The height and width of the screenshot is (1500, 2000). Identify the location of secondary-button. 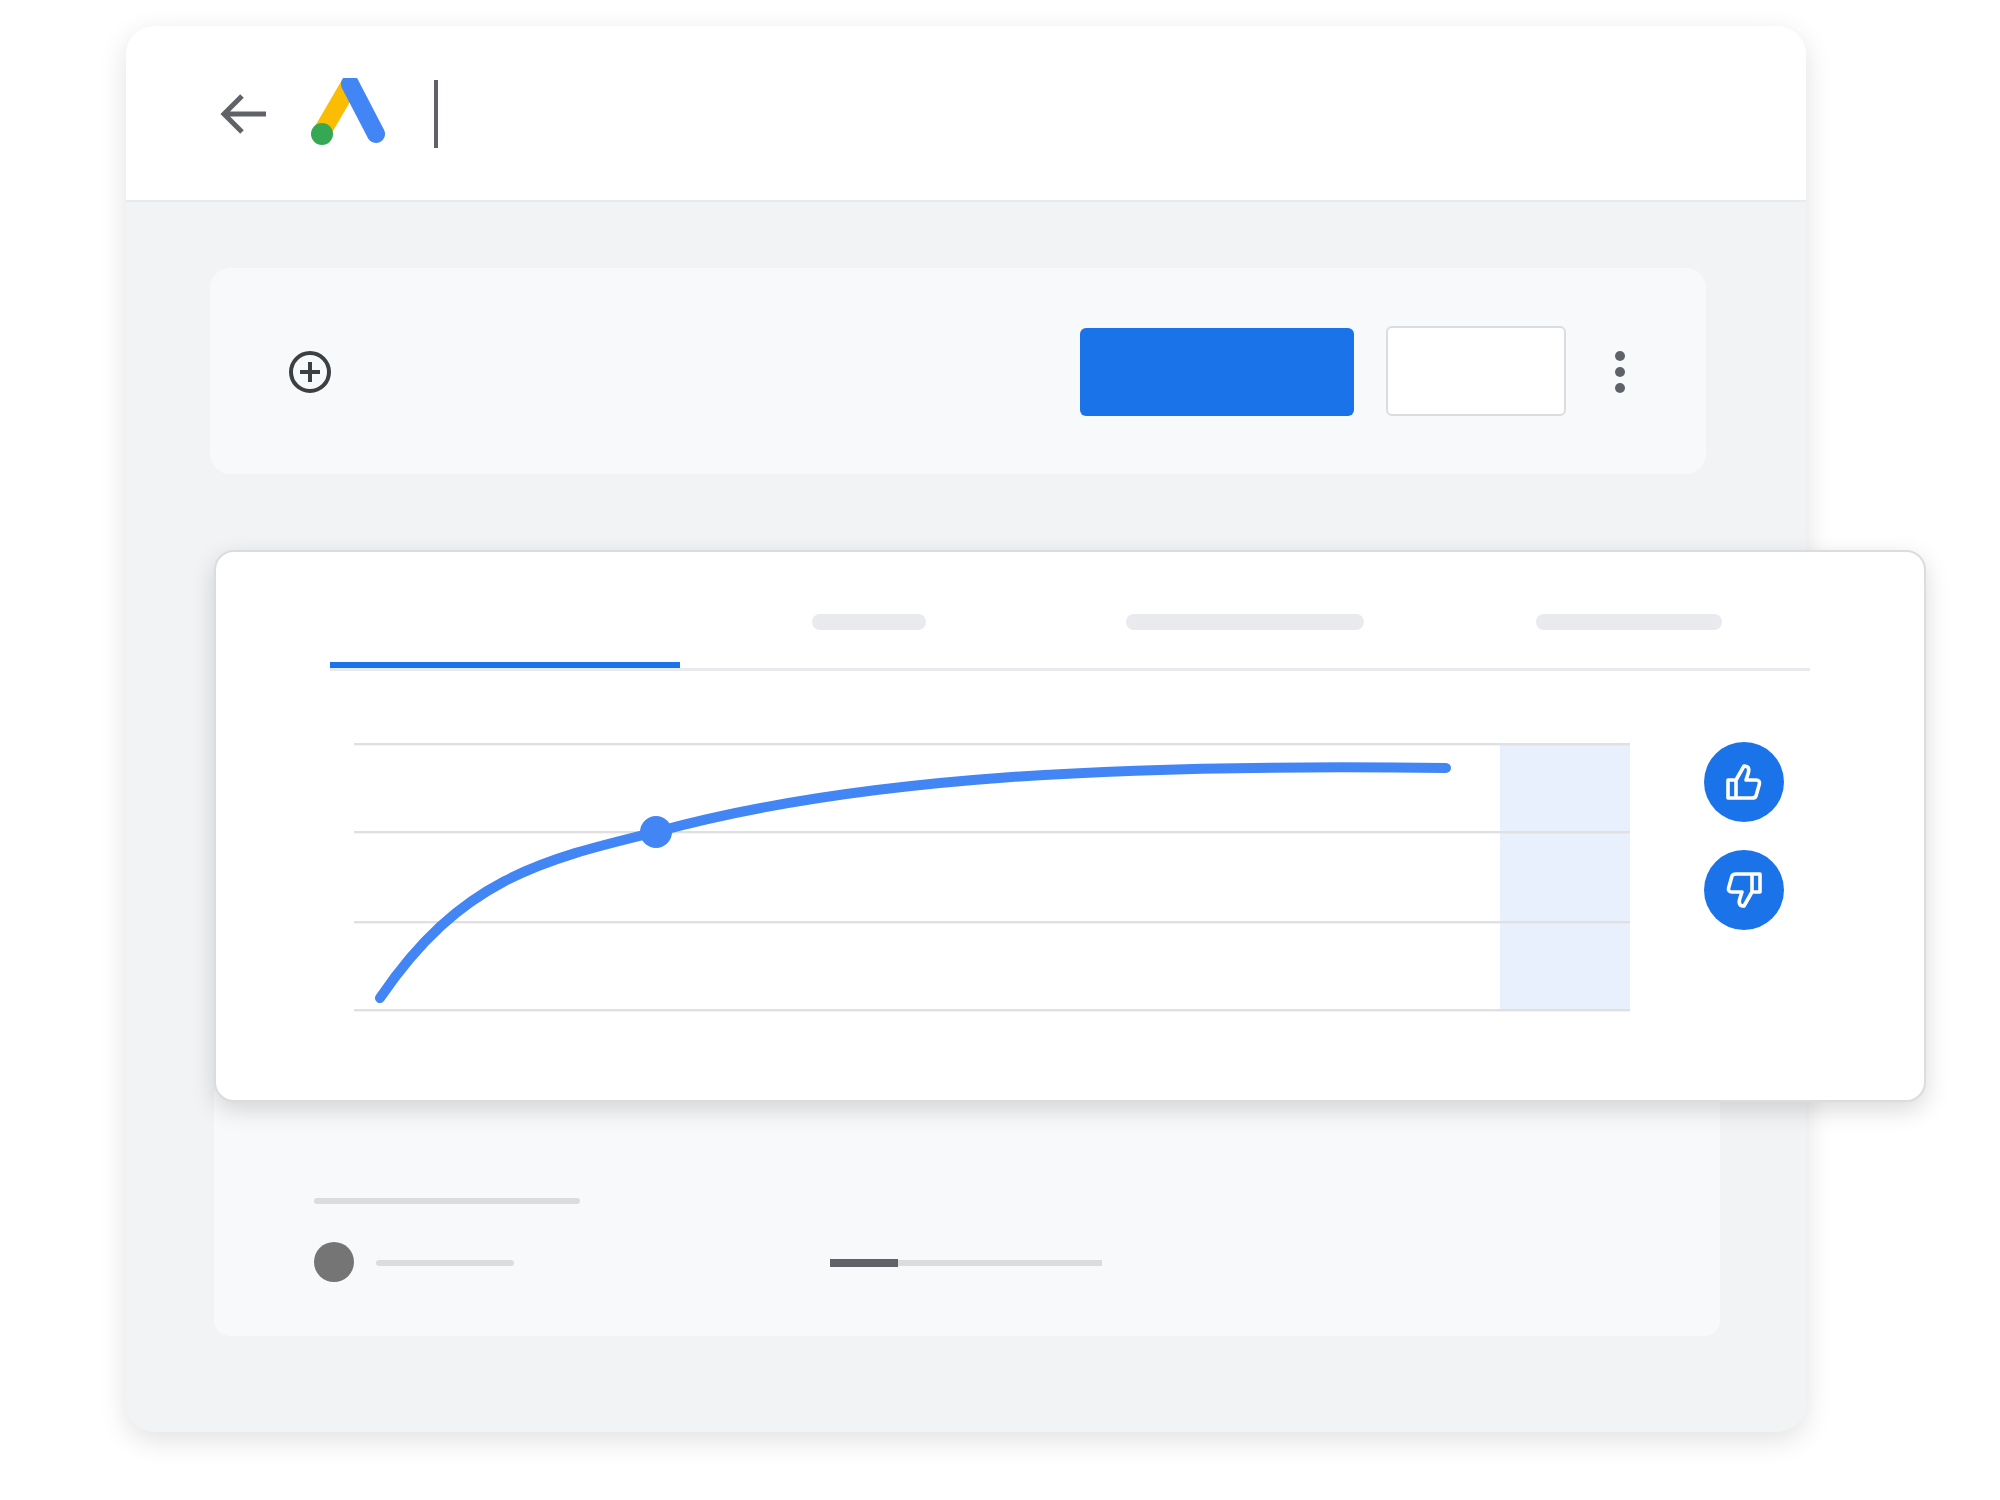
(1476, 371).